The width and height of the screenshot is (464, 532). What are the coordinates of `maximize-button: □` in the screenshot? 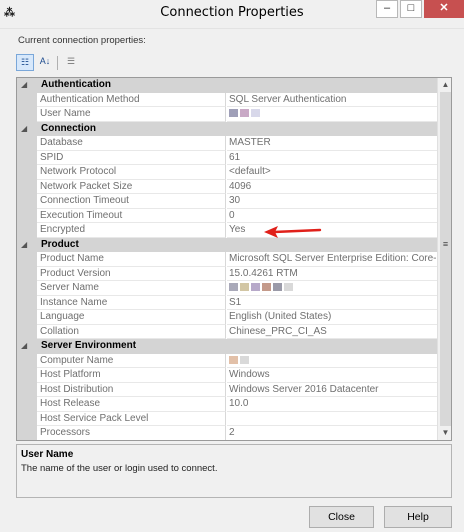 It's located at (411, 9).